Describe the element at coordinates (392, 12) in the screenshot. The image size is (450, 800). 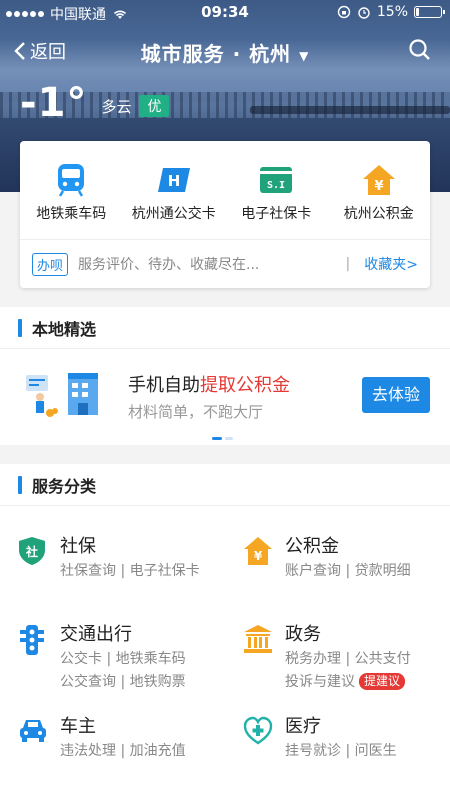
I see `battery-percent: 15%` at that location.